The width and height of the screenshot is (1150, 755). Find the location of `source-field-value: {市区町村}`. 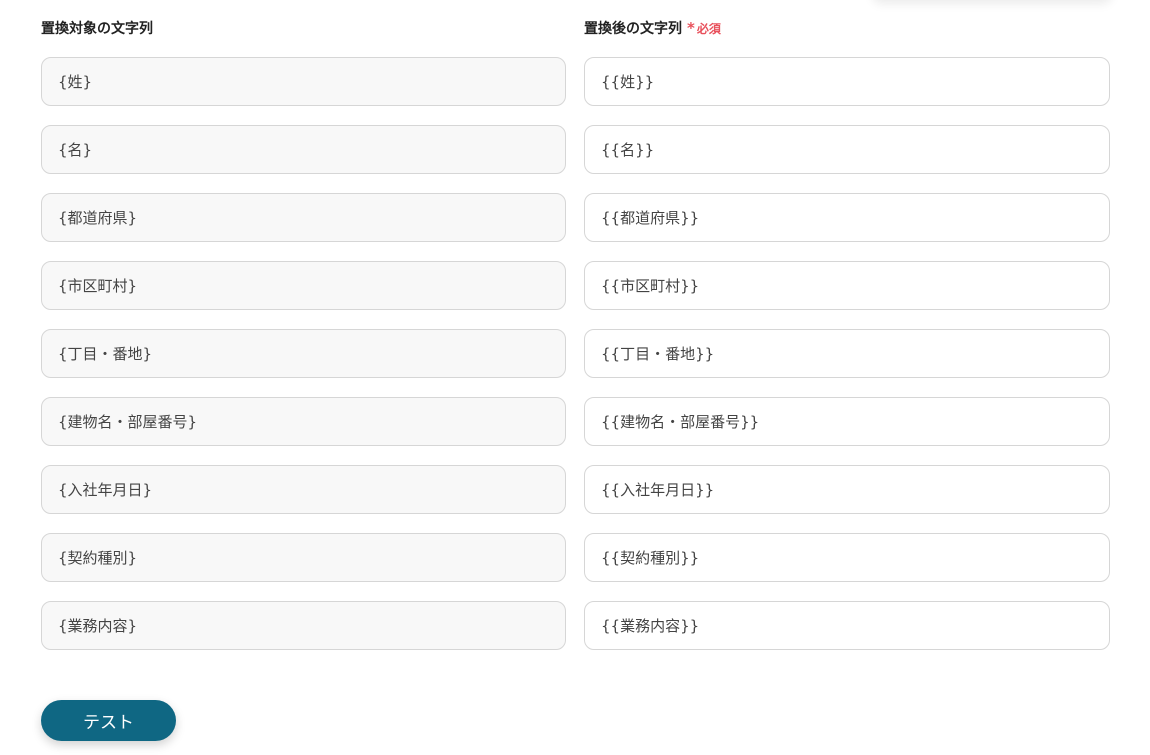

source-field-value: {市区町村} is located at coordinates (98, 286).